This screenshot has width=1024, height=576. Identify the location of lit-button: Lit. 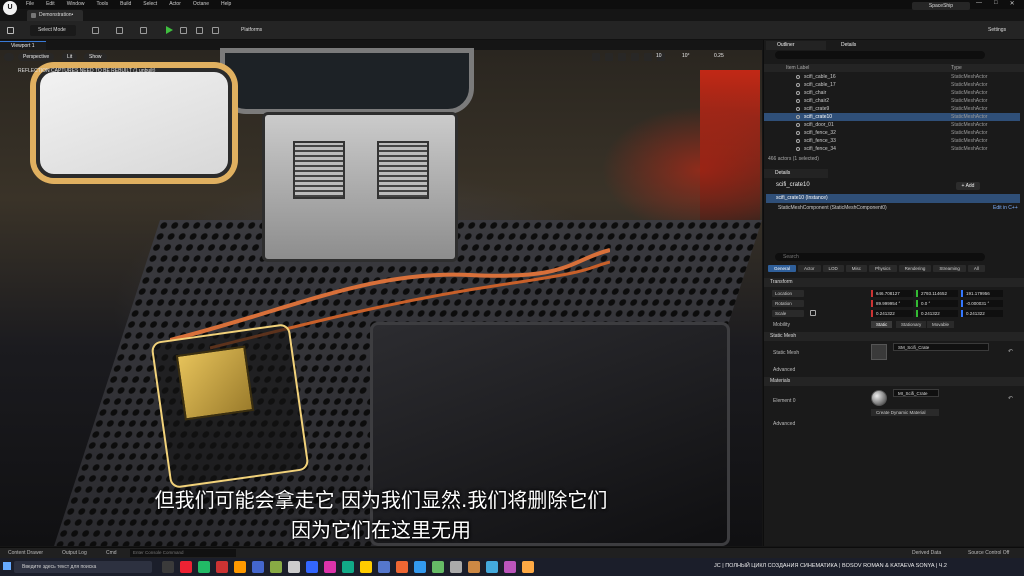
(70, 57).